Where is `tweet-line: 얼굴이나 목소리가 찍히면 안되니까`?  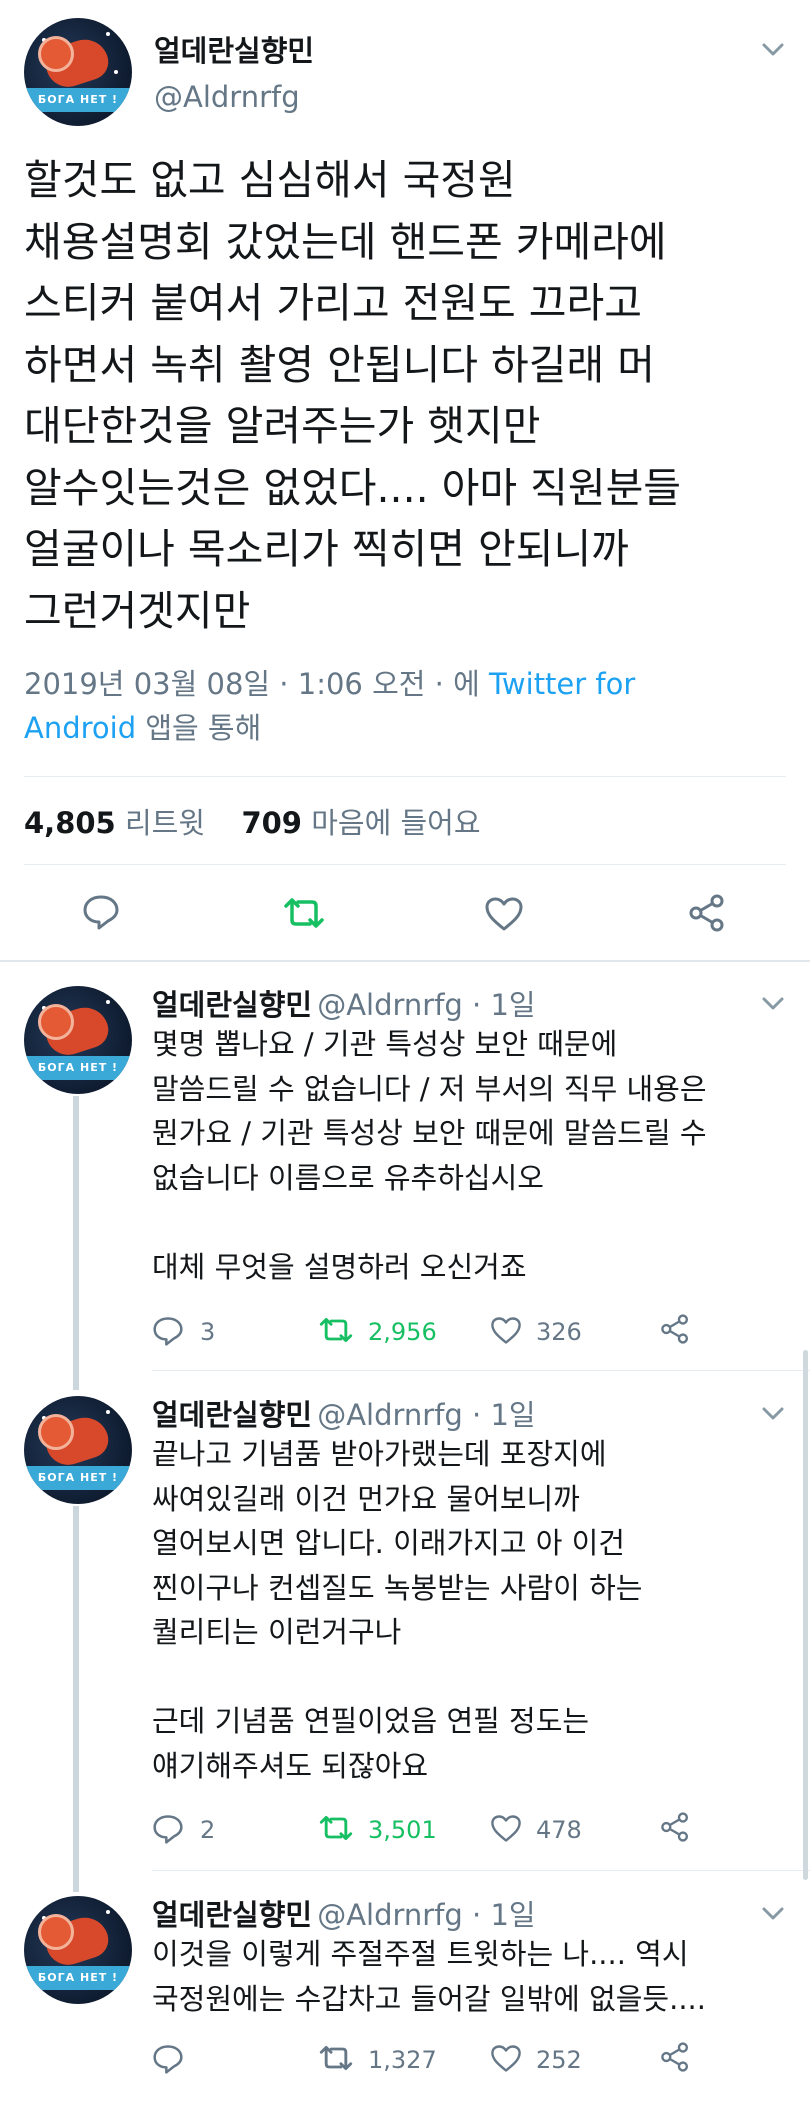 tweet-line: 얼굴이나 목소리가 찍히면 안되니까 is located at coordinates (326, 549).